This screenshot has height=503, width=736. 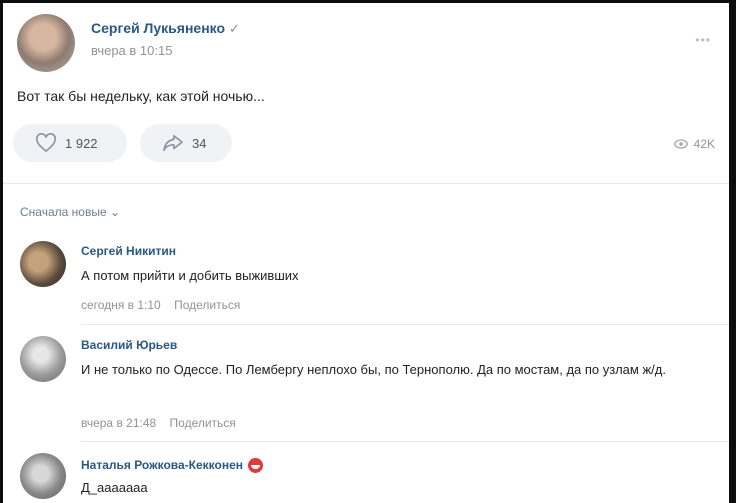 I want to click on verified-icon: ✓, so click(x=234, y=28).